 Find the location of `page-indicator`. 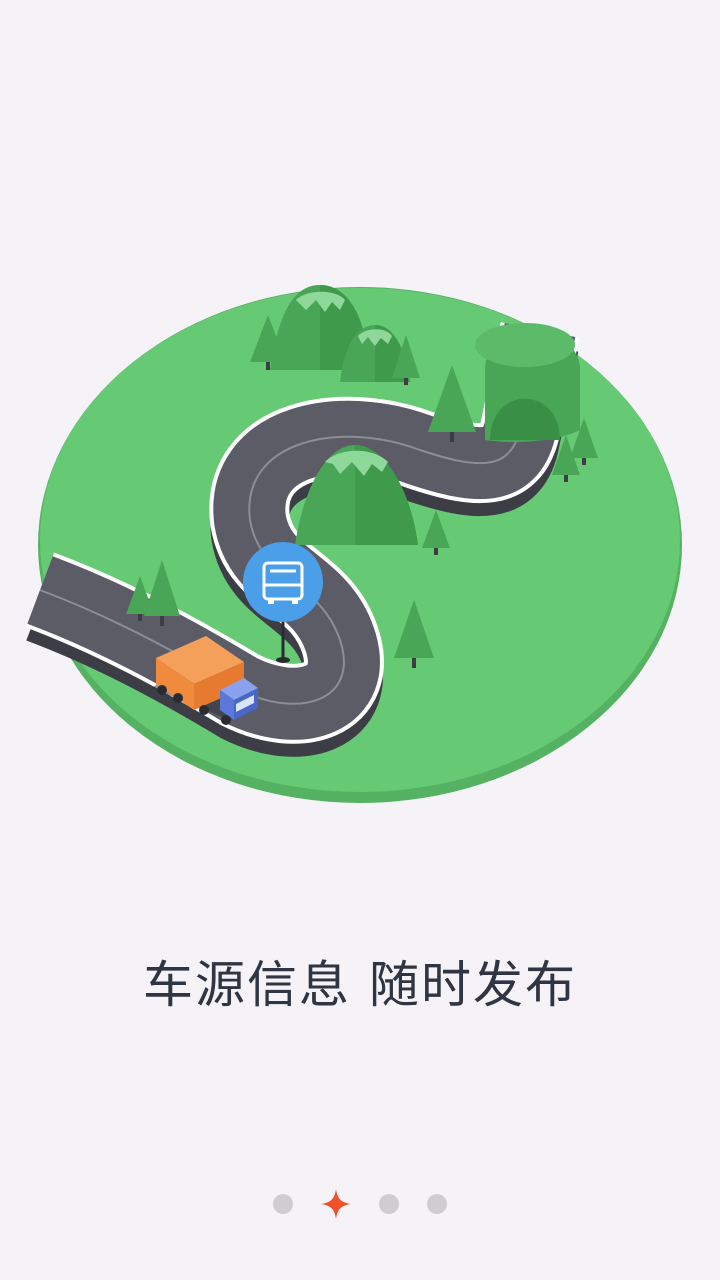

page-indicator is located at coordinates (360, 1204).